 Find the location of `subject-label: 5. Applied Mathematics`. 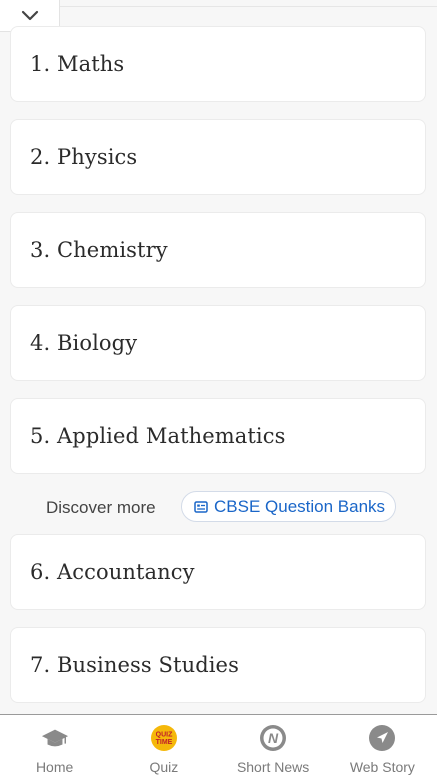

subject-label: 5. Applied Mathematics is located at coordinates (158, 436).